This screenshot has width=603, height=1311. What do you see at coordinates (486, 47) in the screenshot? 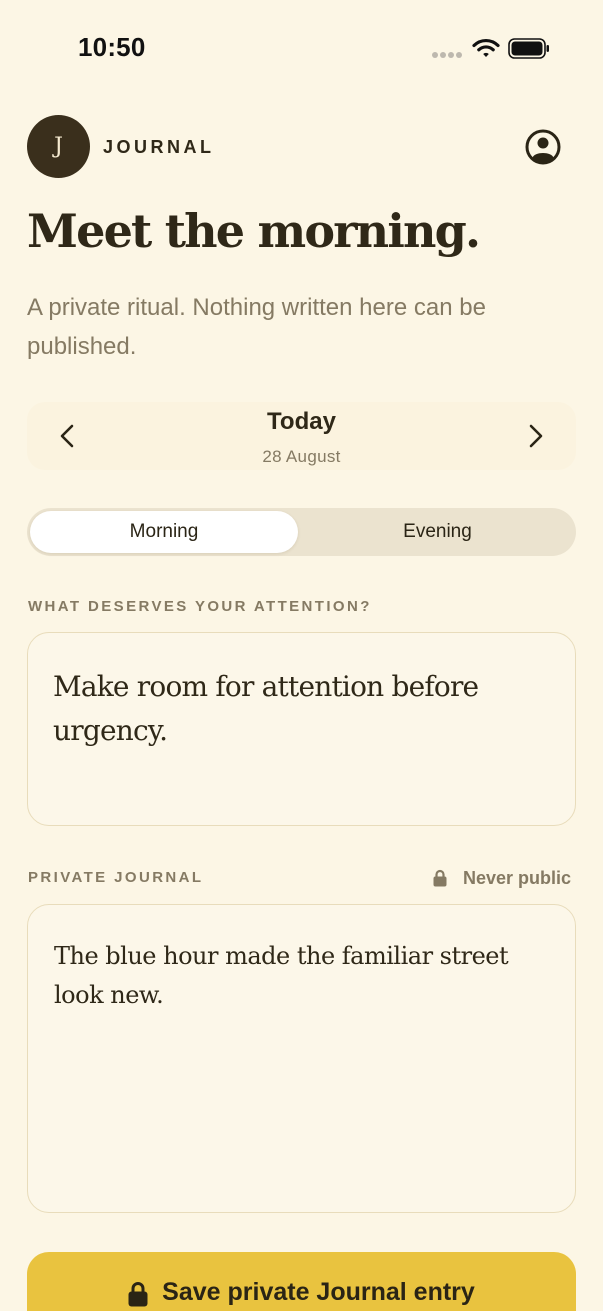
I see `wifi-icon` at bounding box center [486, 47].